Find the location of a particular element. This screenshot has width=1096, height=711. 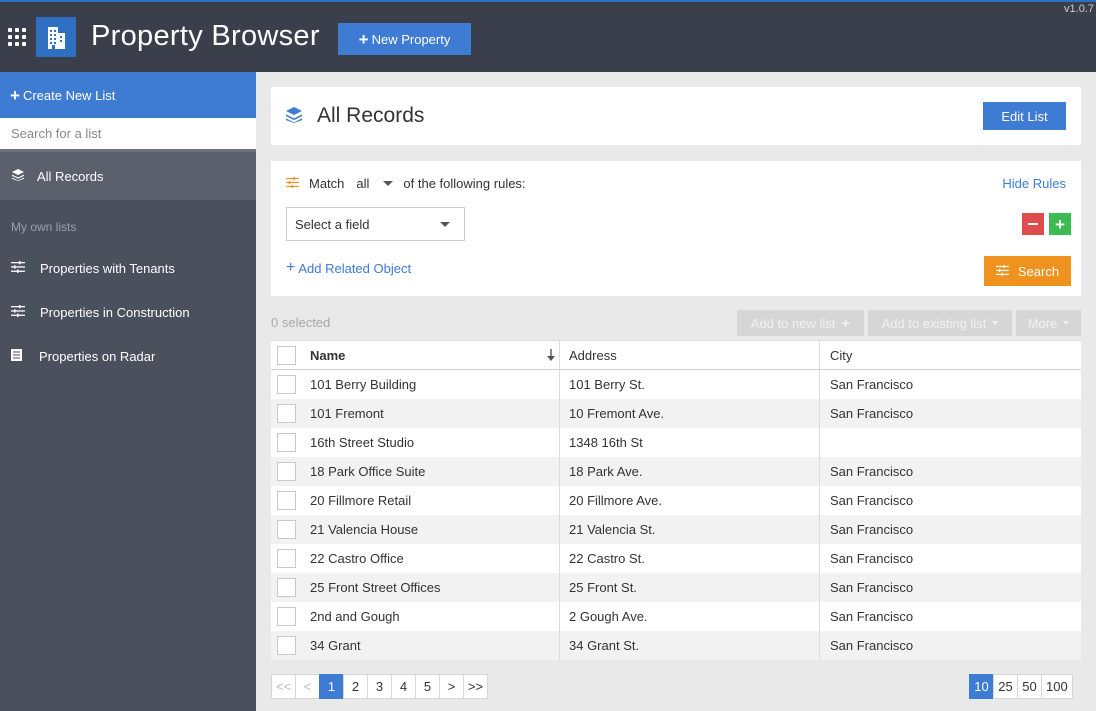

sidebar-item-all-records: All Records is located at coordinates (128, 176).